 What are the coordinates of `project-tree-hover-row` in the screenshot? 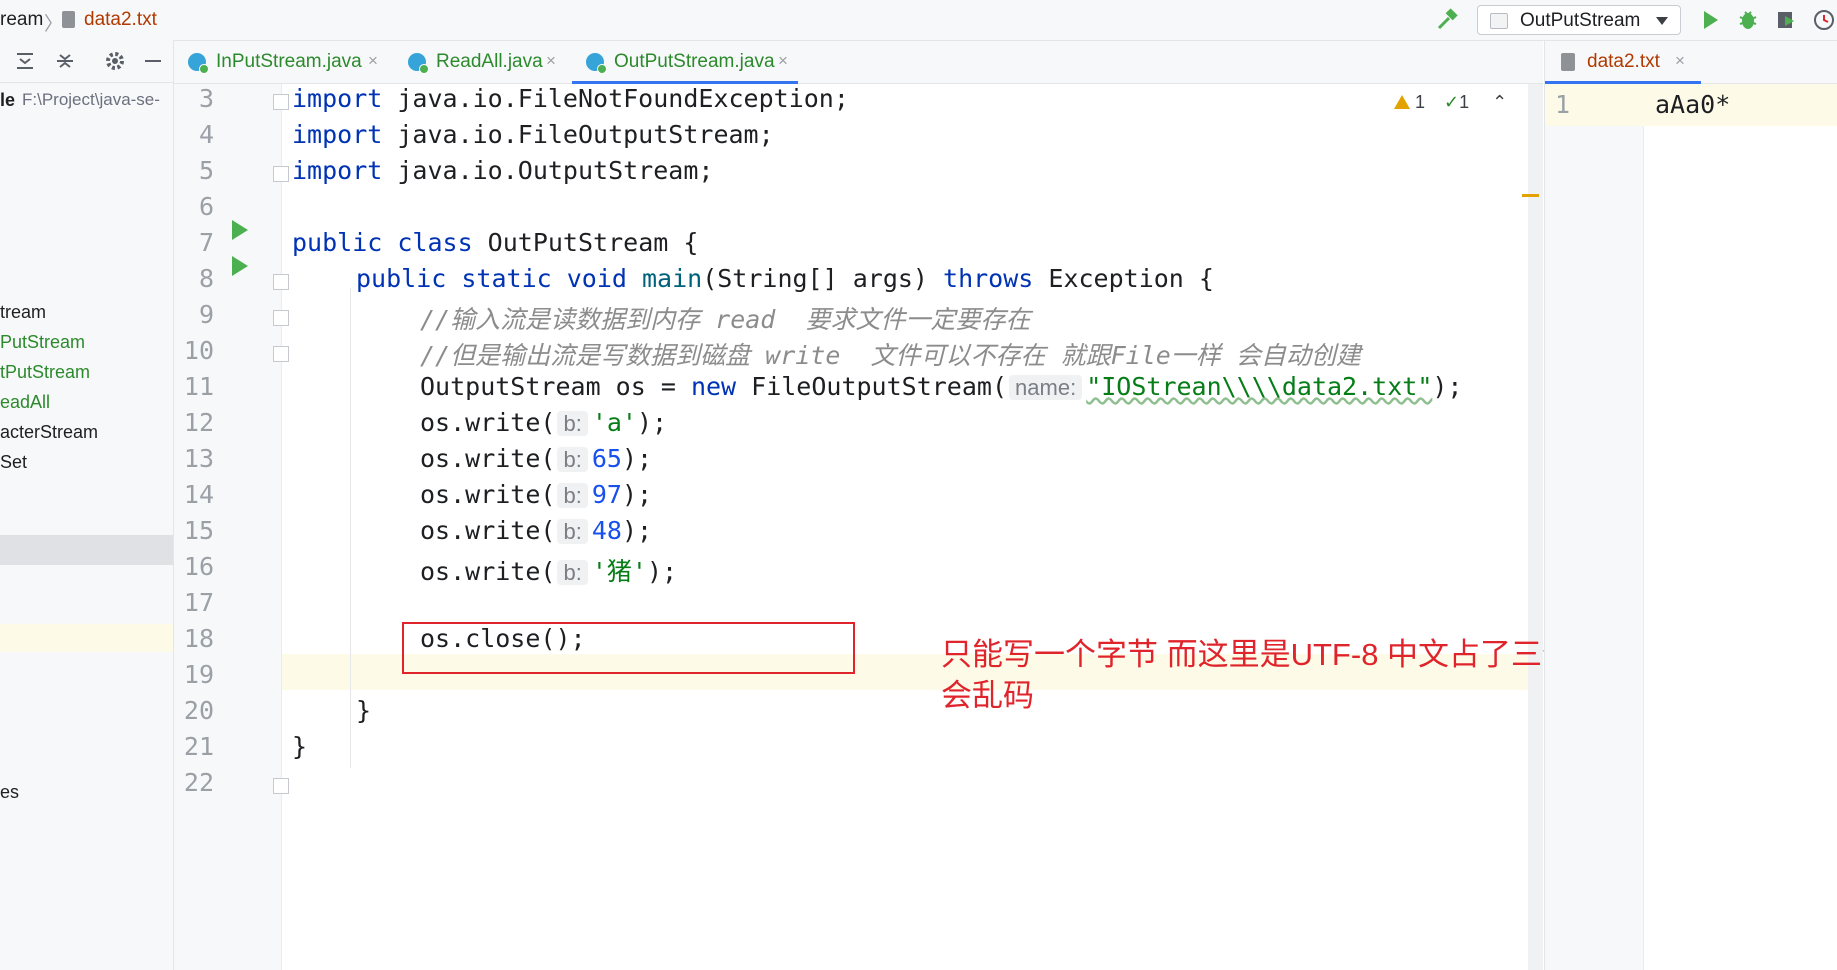 It's located at (86, 638).